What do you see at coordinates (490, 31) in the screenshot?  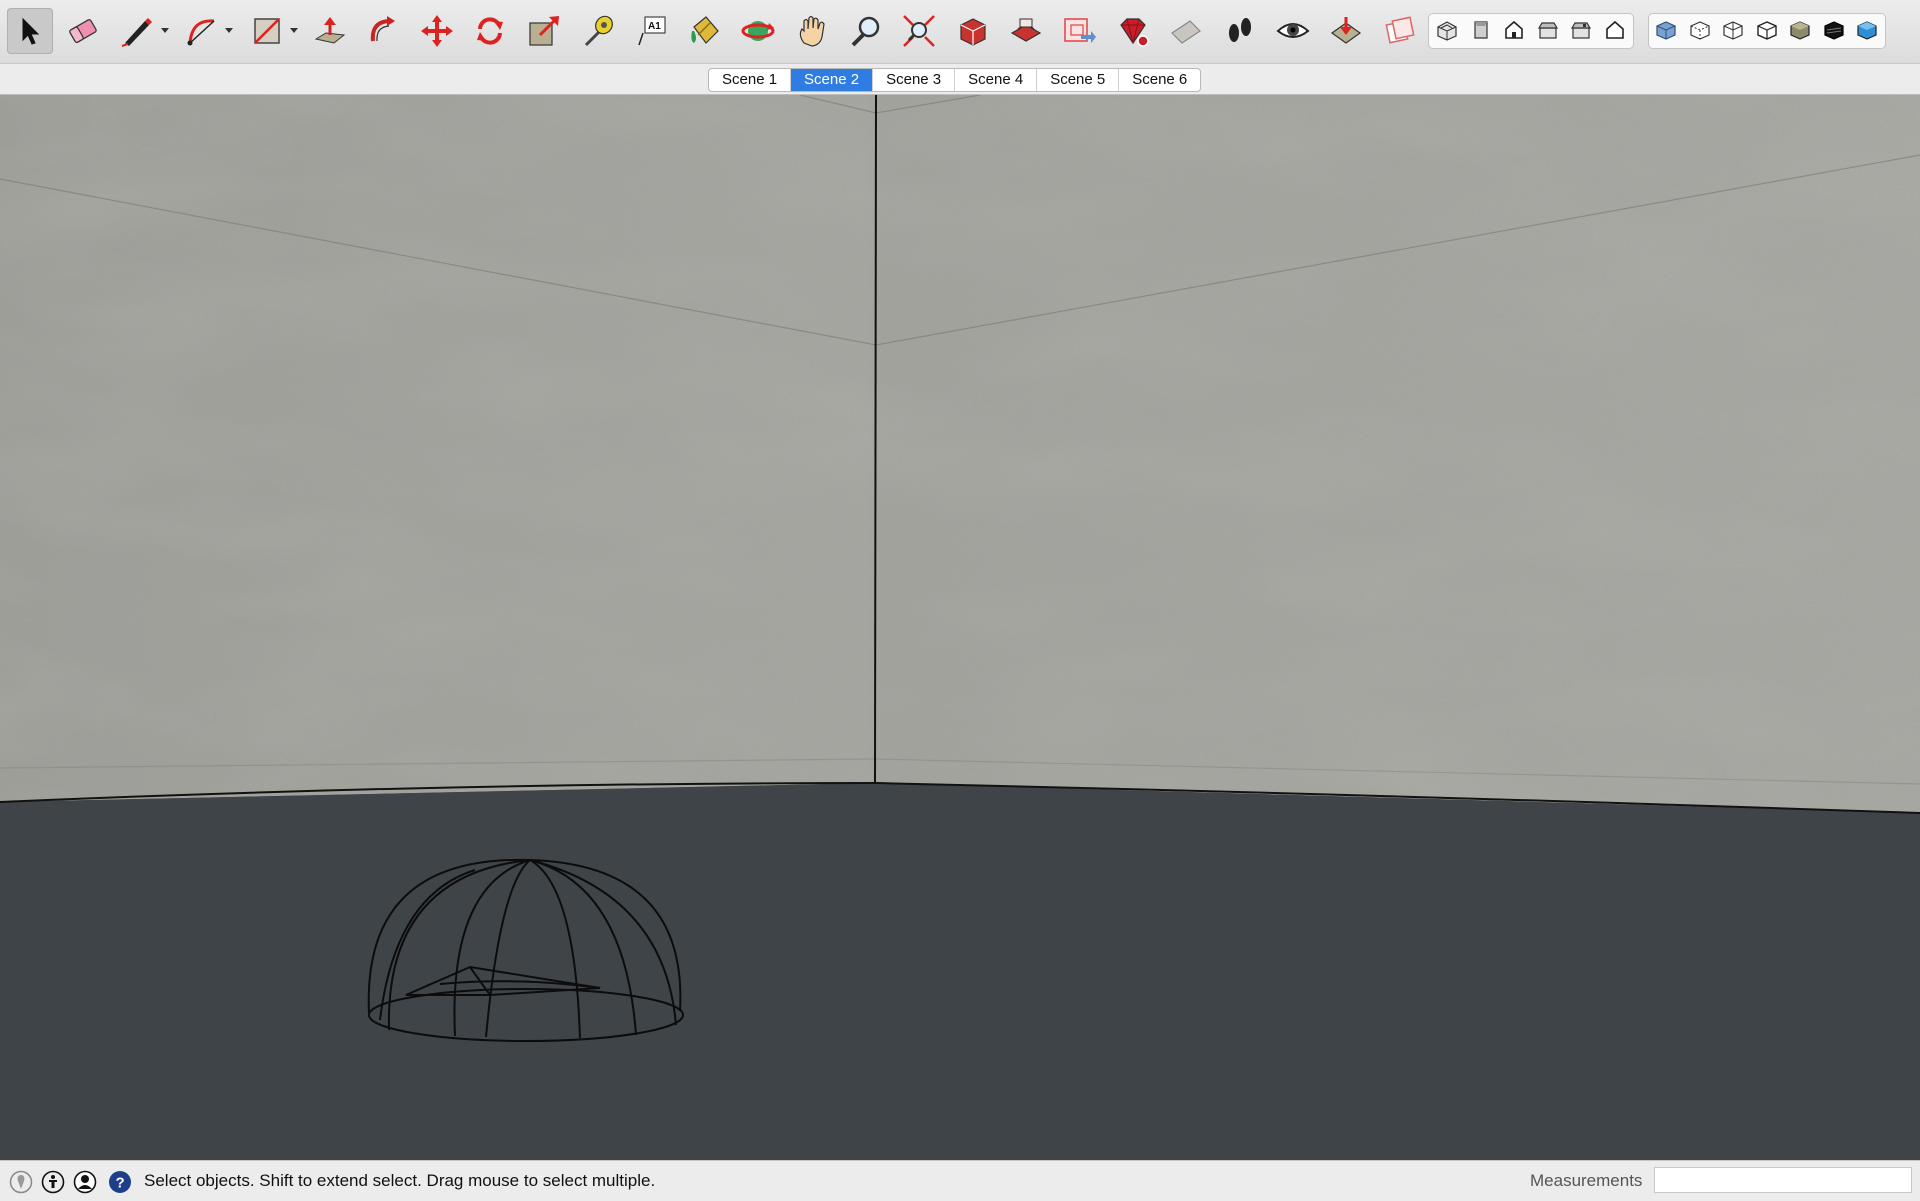 I see `rotate-tool-icon` at bounding box center [490, 31].